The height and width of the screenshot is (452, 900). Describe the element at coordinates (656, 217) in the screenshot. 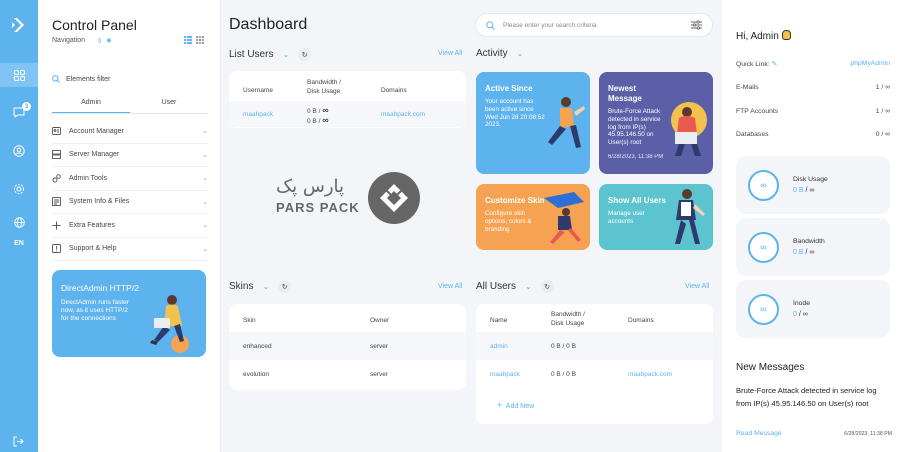

I see `activity-card-show-all-users: Show All Users Manage user accounts` at that location.